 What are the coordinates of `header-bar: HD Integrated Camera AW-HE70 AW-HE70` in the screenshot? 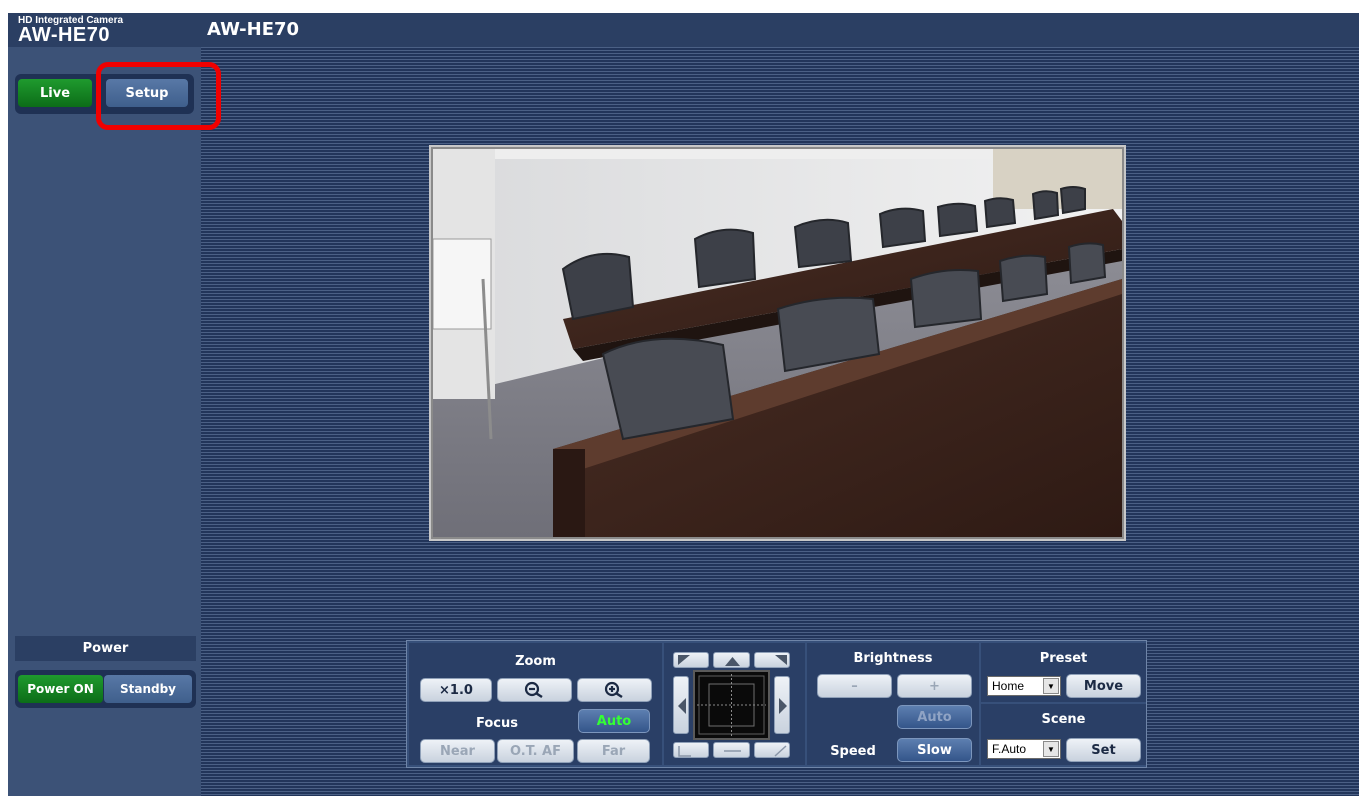 It's located at (683, 30).